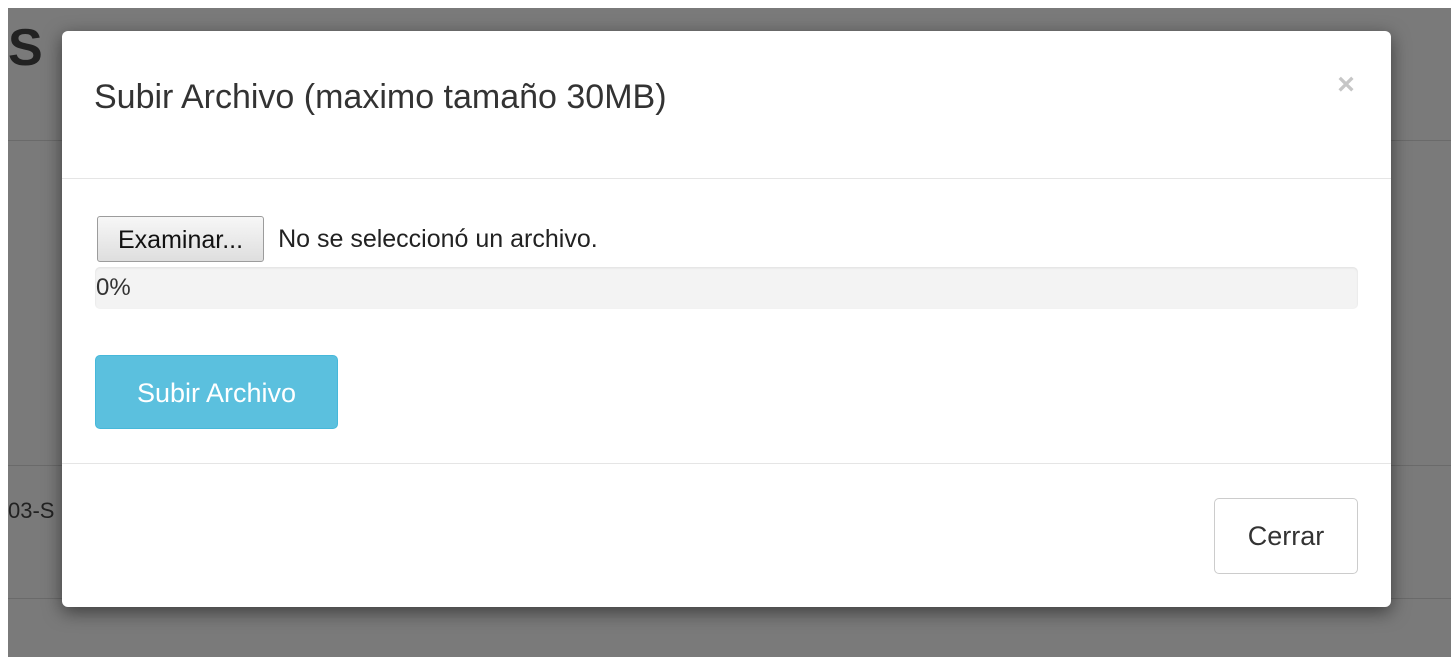 The image size is (1451, 657). Describe the element at coordinates (25, 48) in the screenshot. I see `background-heading: S` at that location.